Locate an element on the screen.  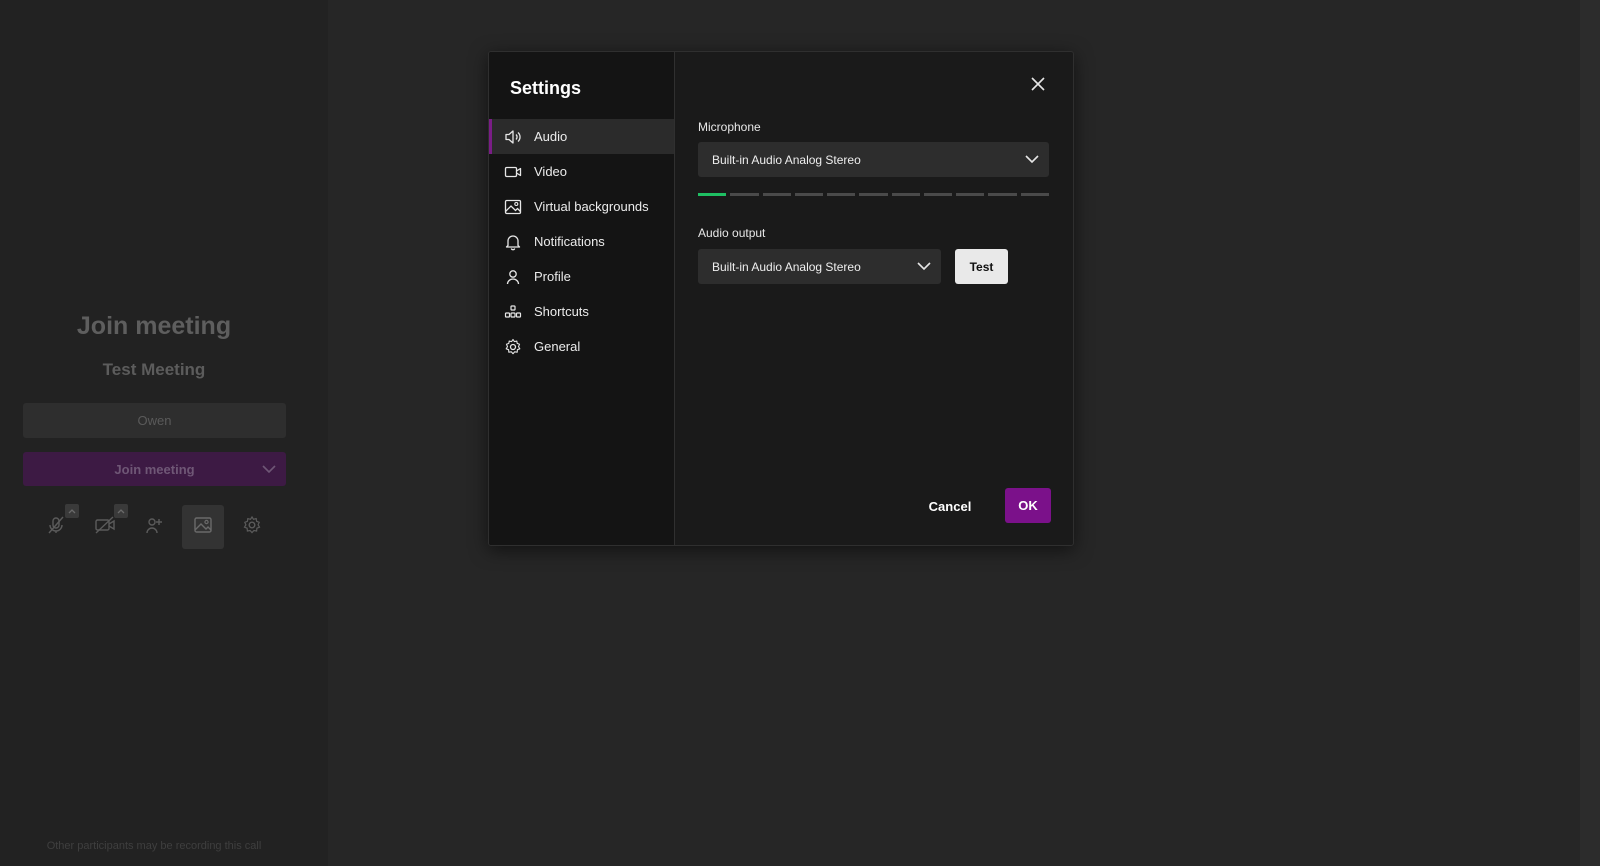
nav-item-label: Virtual backgrounds is located at coordinates (591, 206).